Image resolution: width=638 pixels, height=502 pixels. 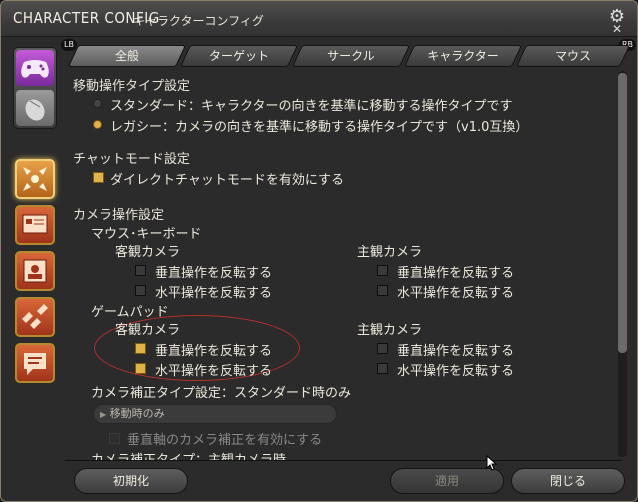 What do you see at coordinates (35, 179) in the screenshot?
I see `general-settings-icon` at bounding box center [35, 179].